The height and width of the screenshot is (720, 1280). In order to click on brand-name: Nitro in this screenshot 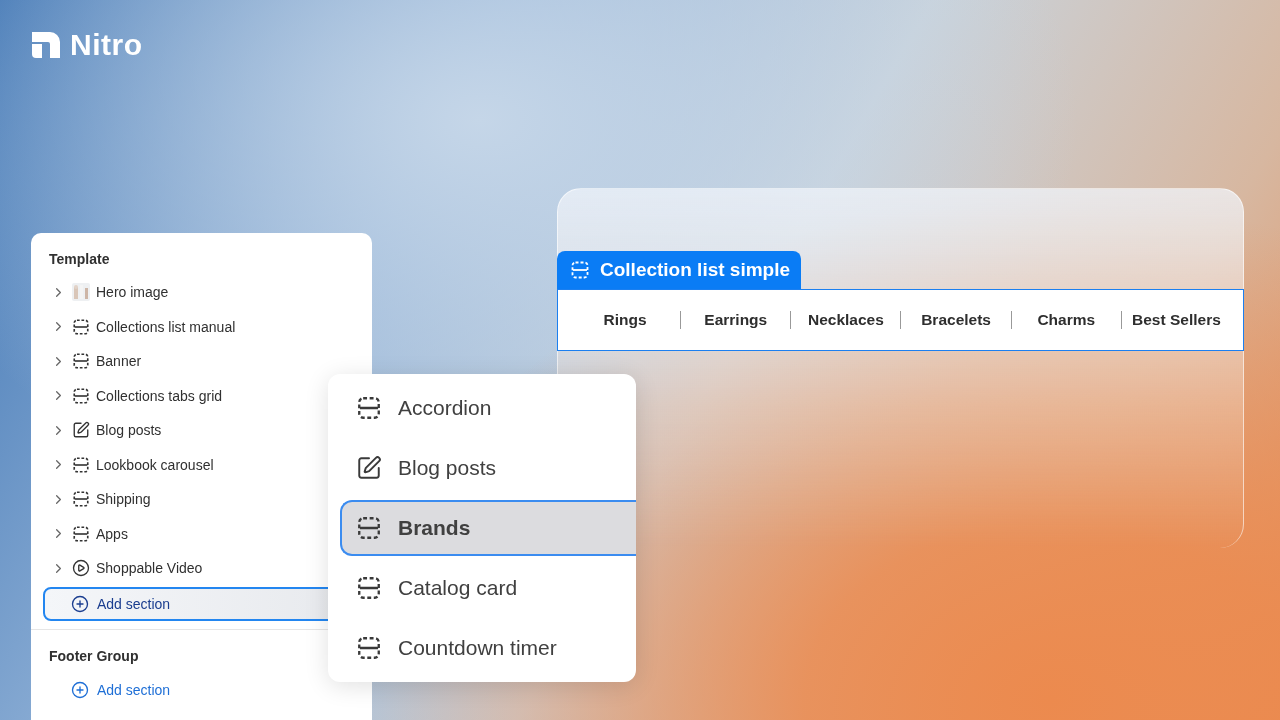, I will do `click(106, 45)`.